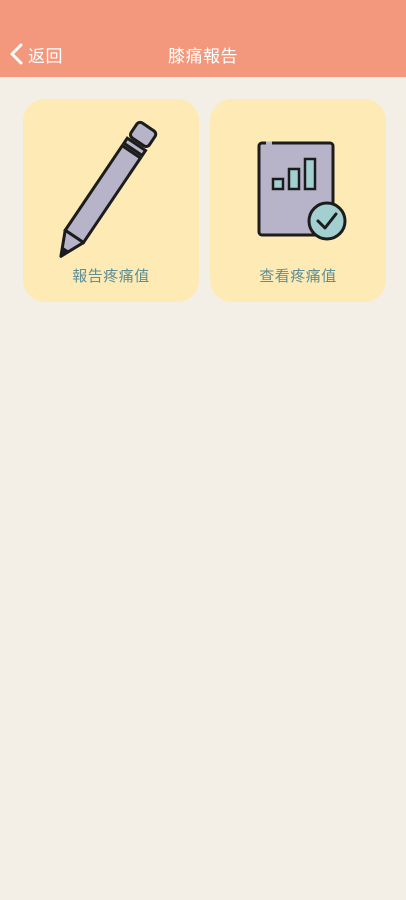 This screenshot has width=406, height=900. I want to click on header-bar: 返回 膝痛報告, so click(203, 38).